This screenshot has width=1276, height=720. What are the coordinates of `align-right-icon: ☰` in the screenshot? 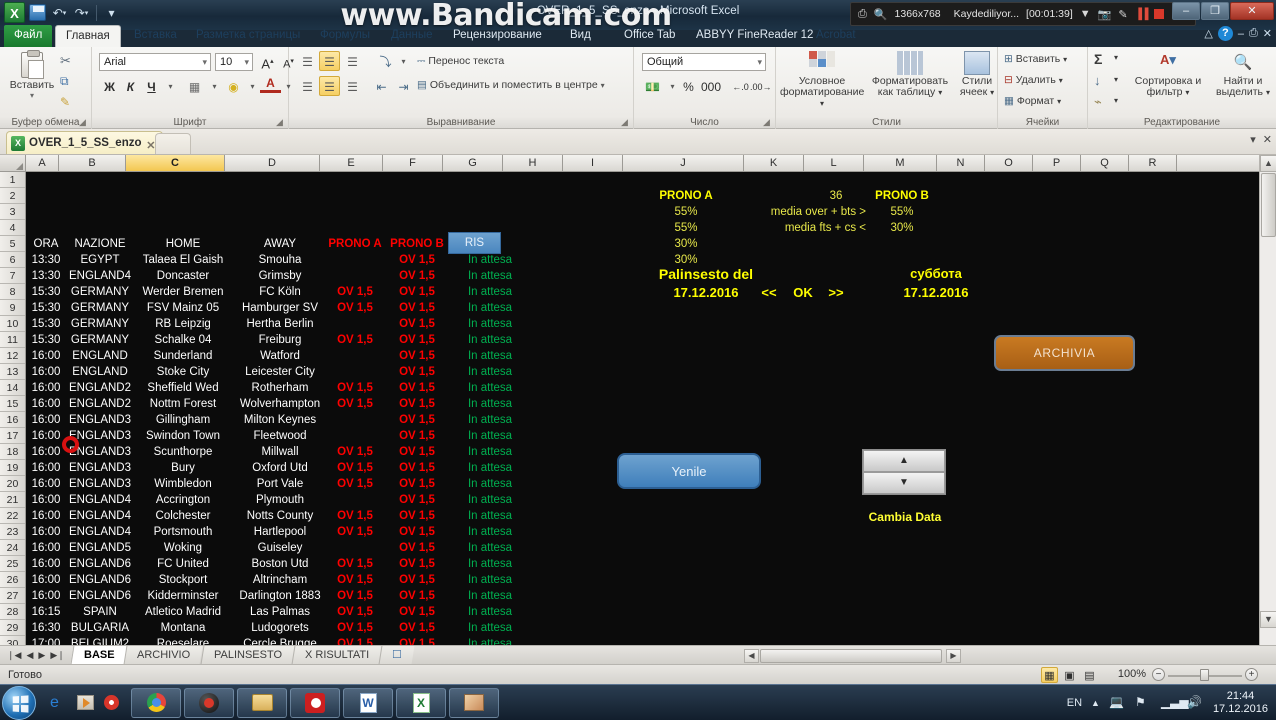 It's located at (352, 87).